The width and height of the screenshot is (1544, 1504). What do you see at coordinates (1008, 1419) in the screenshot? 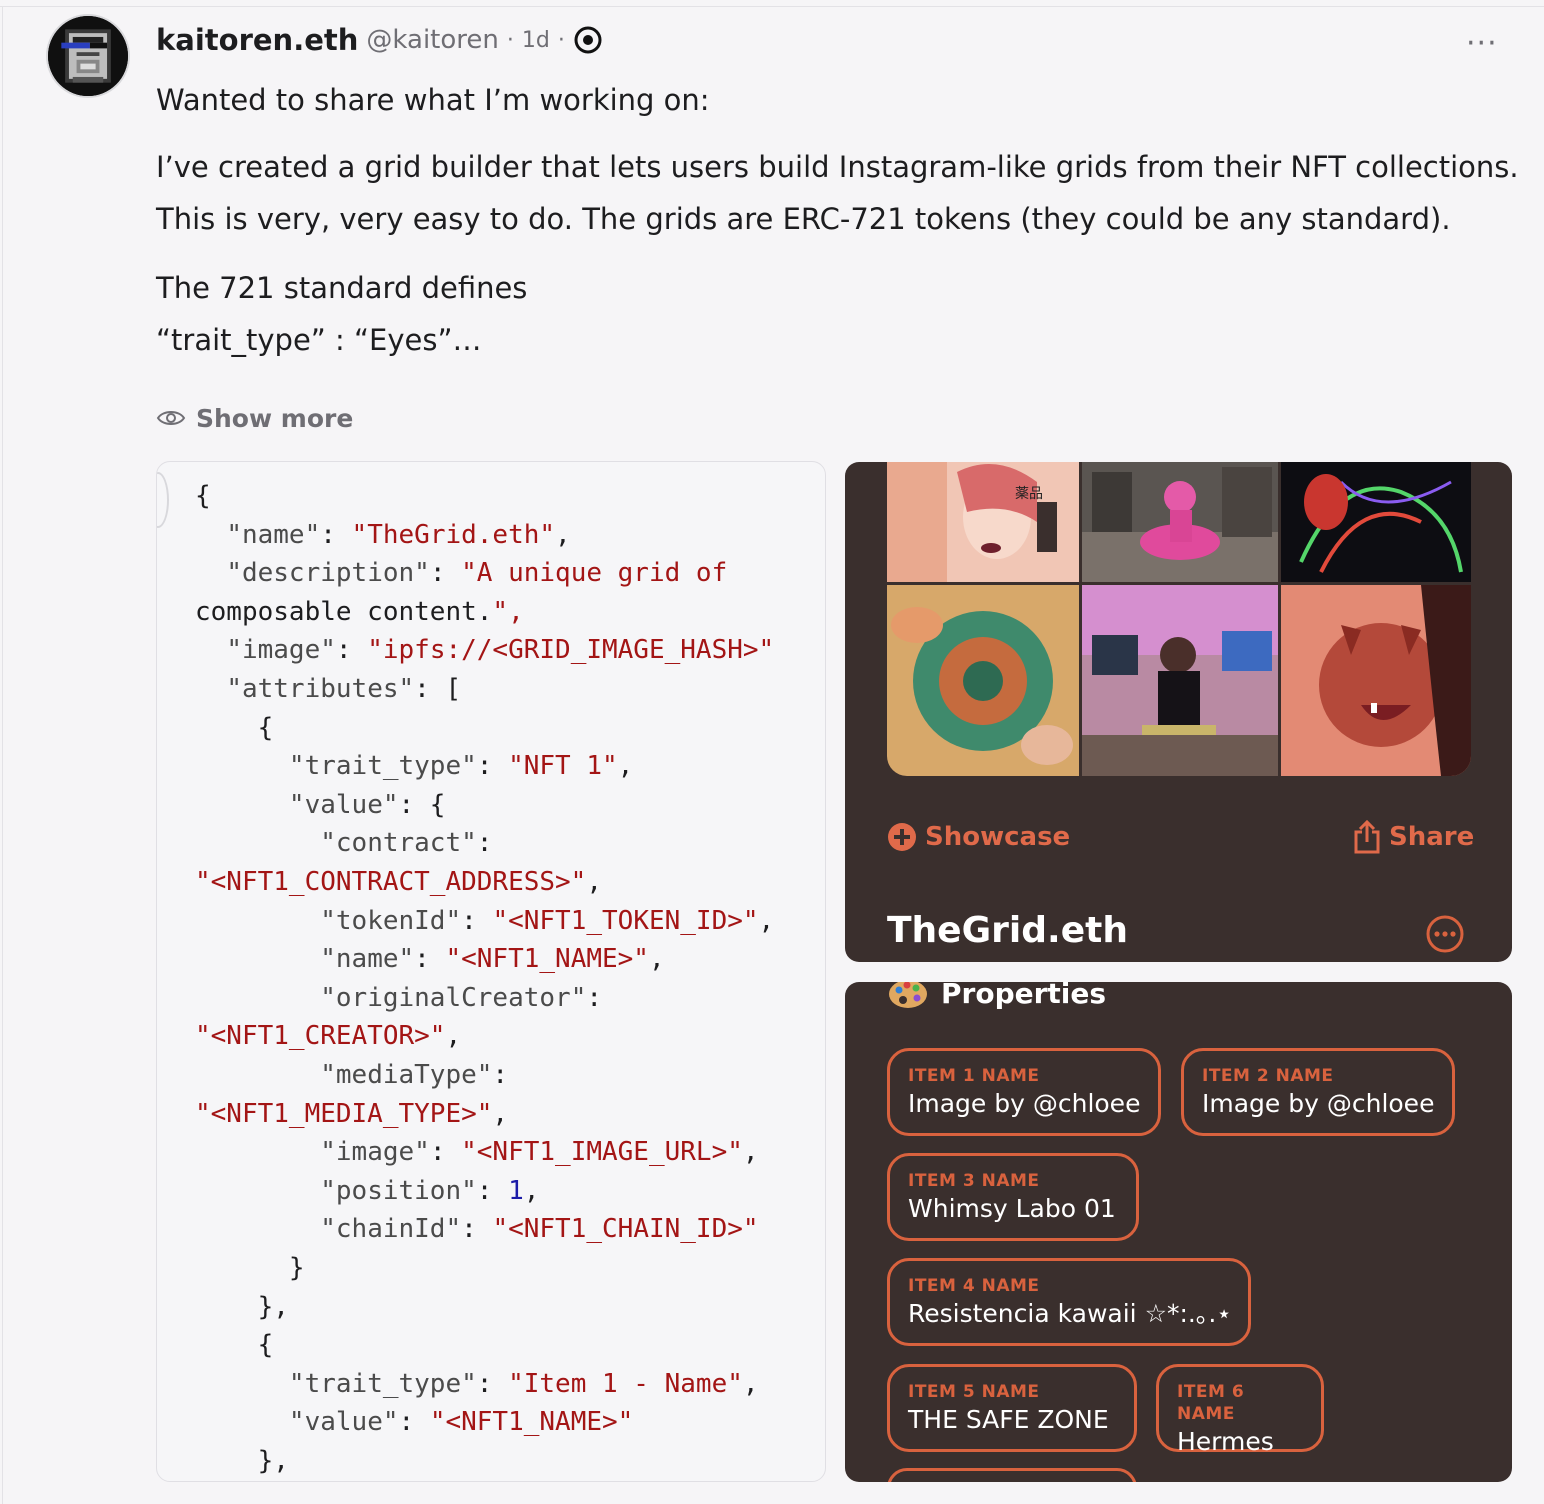
I see `property-value: THE SAFE ZONE` at bounding box center [1008, 1419].